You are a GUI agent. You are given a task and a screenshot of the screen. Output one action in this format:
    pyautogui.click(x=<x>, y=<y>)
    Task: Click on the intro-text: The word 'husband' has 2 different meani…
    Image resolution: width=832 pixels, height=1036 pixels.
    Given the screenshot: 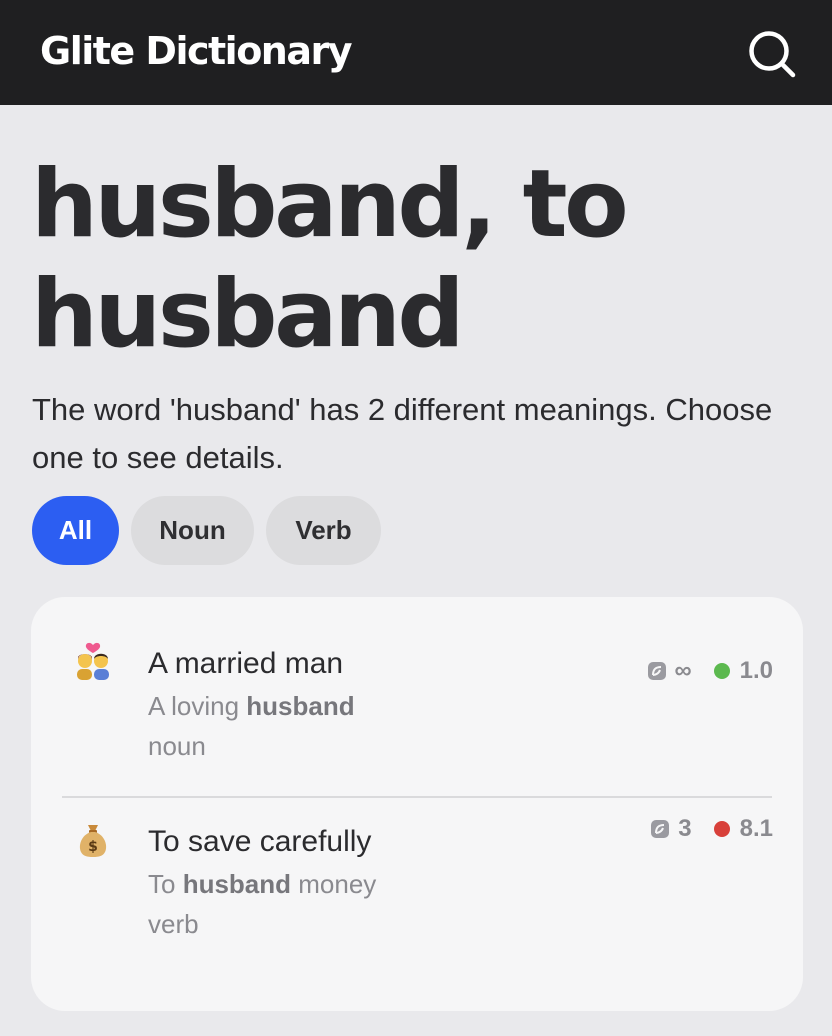 What is the action you would take?
    pyautogui.click(x=402, y=433)
    